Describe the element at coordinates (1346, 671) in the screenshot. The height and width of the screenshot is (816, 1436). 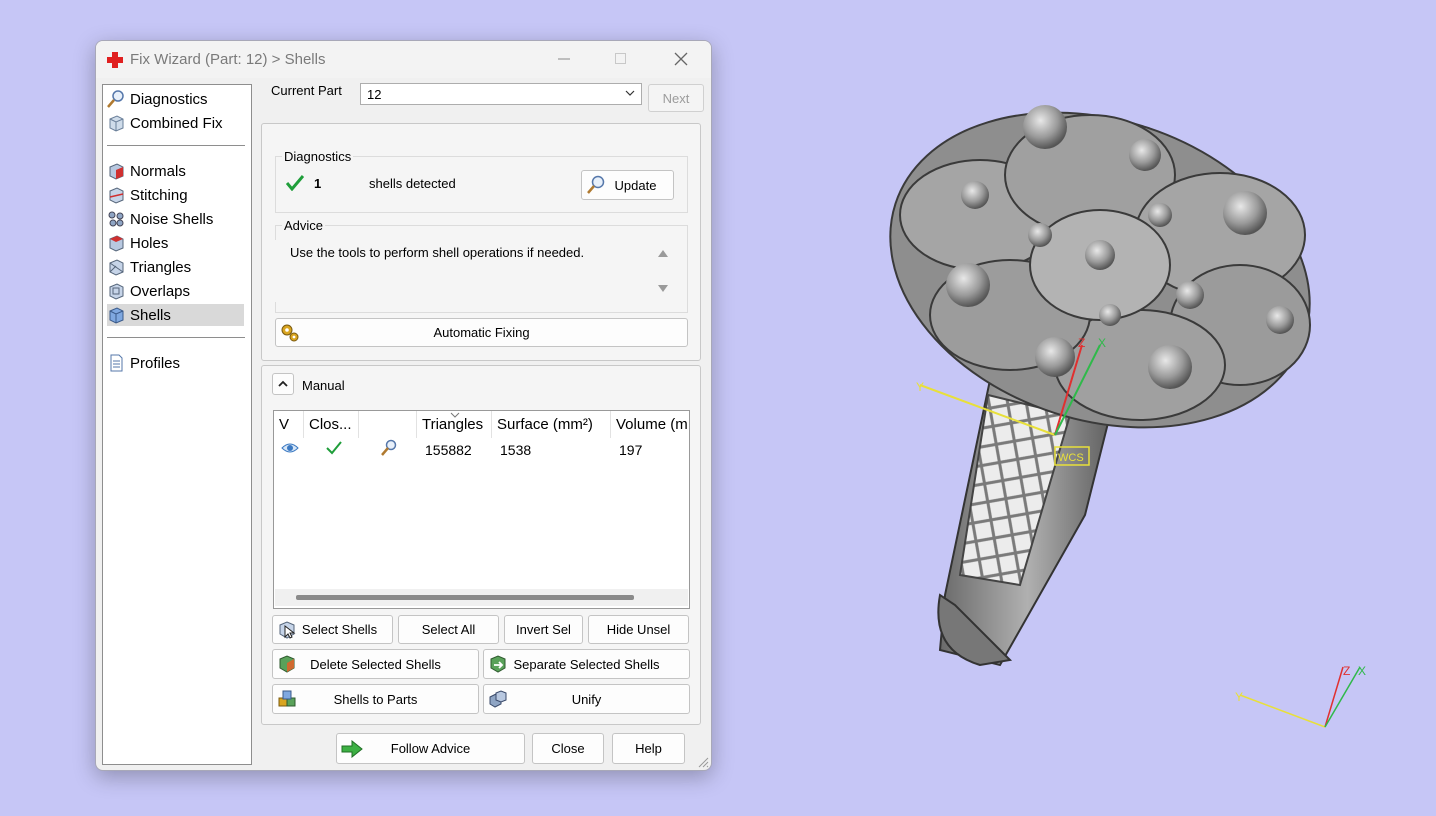
I see `triad-z-label: Z` at that location.